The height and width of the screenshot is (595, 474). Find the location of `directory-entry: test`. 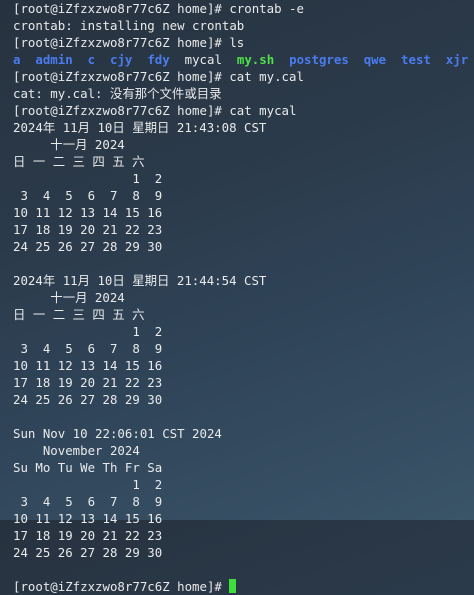

directory-entry: test is located at coordinates (416, 59).